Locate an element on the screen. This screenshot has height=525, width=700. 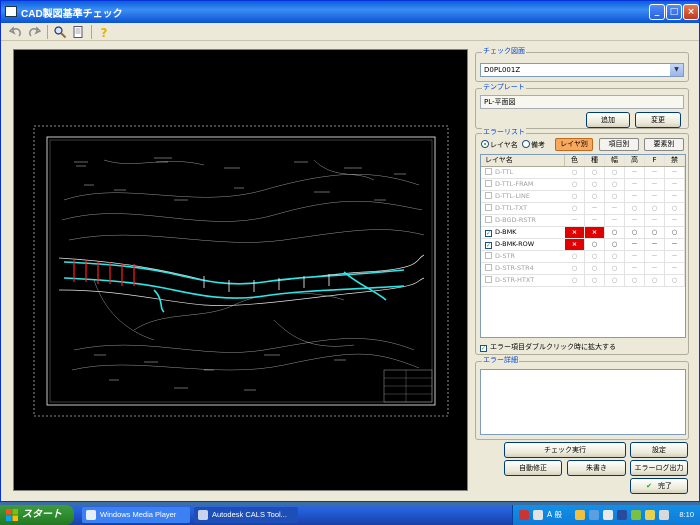
auto-fix-button: 自動修正 is located at coordinates (533, 468).